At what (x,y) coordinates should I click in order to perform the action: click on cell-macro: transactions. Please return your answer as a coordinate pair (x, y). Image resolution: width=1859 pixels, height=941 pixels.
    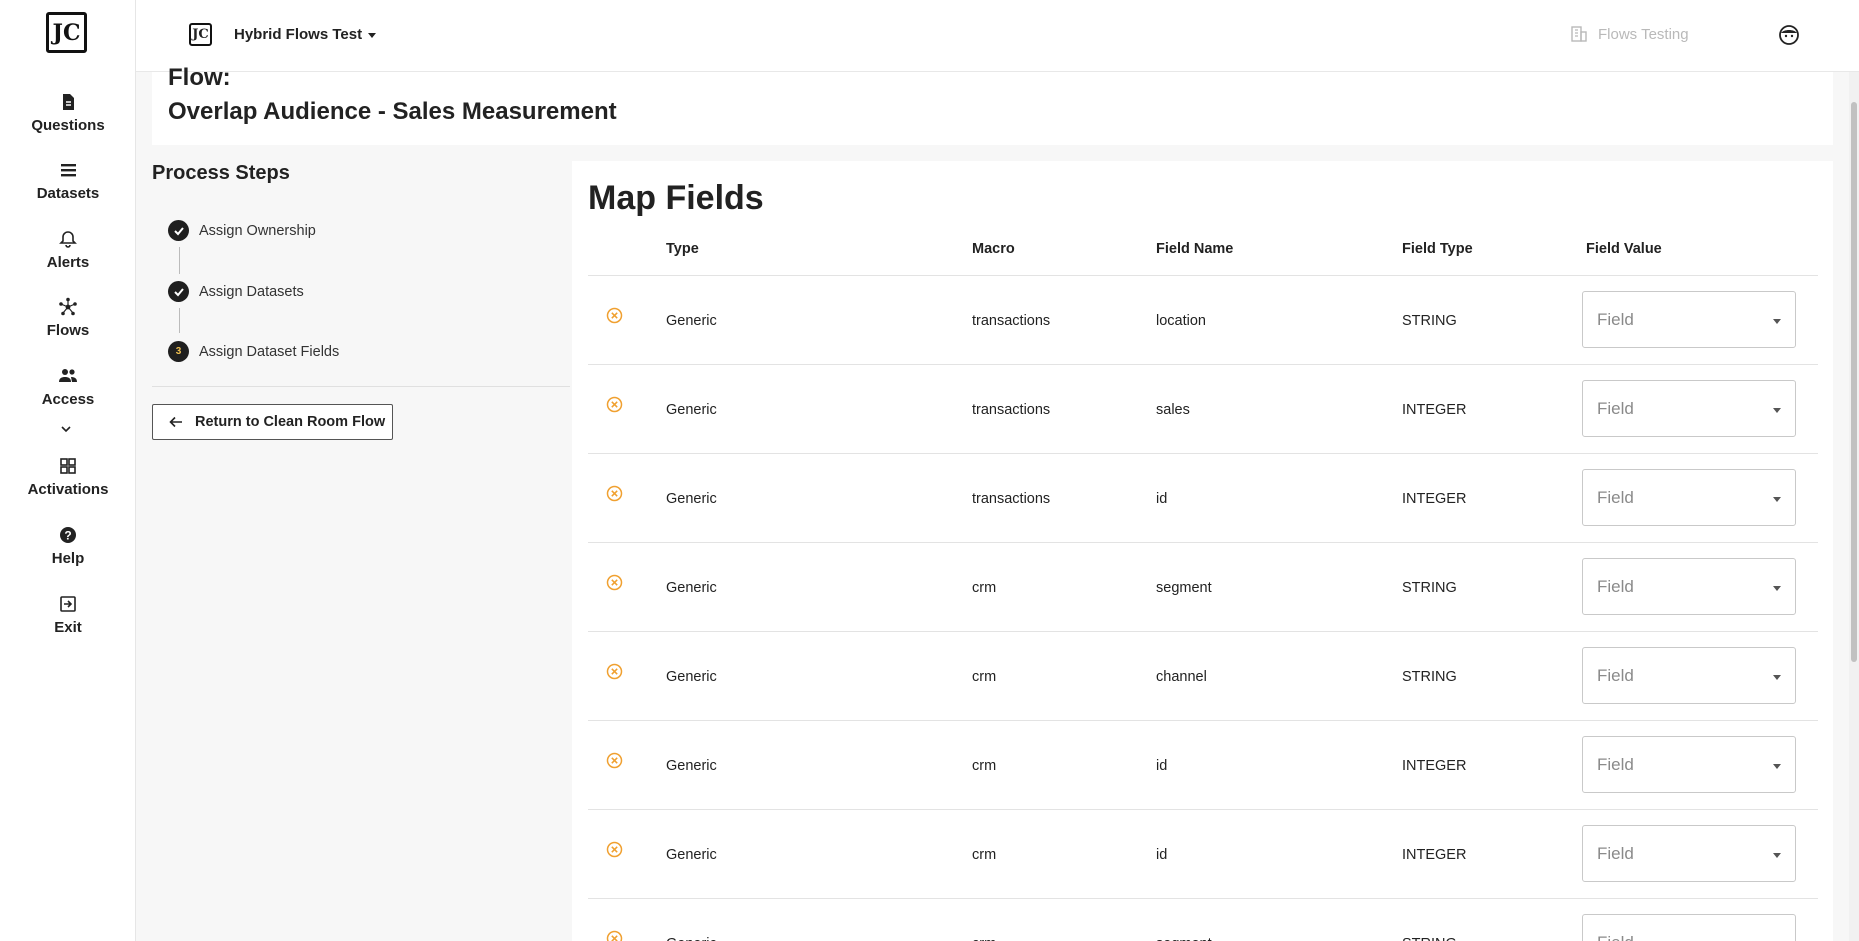
    Looking at the image, I should click on (1011, 410).